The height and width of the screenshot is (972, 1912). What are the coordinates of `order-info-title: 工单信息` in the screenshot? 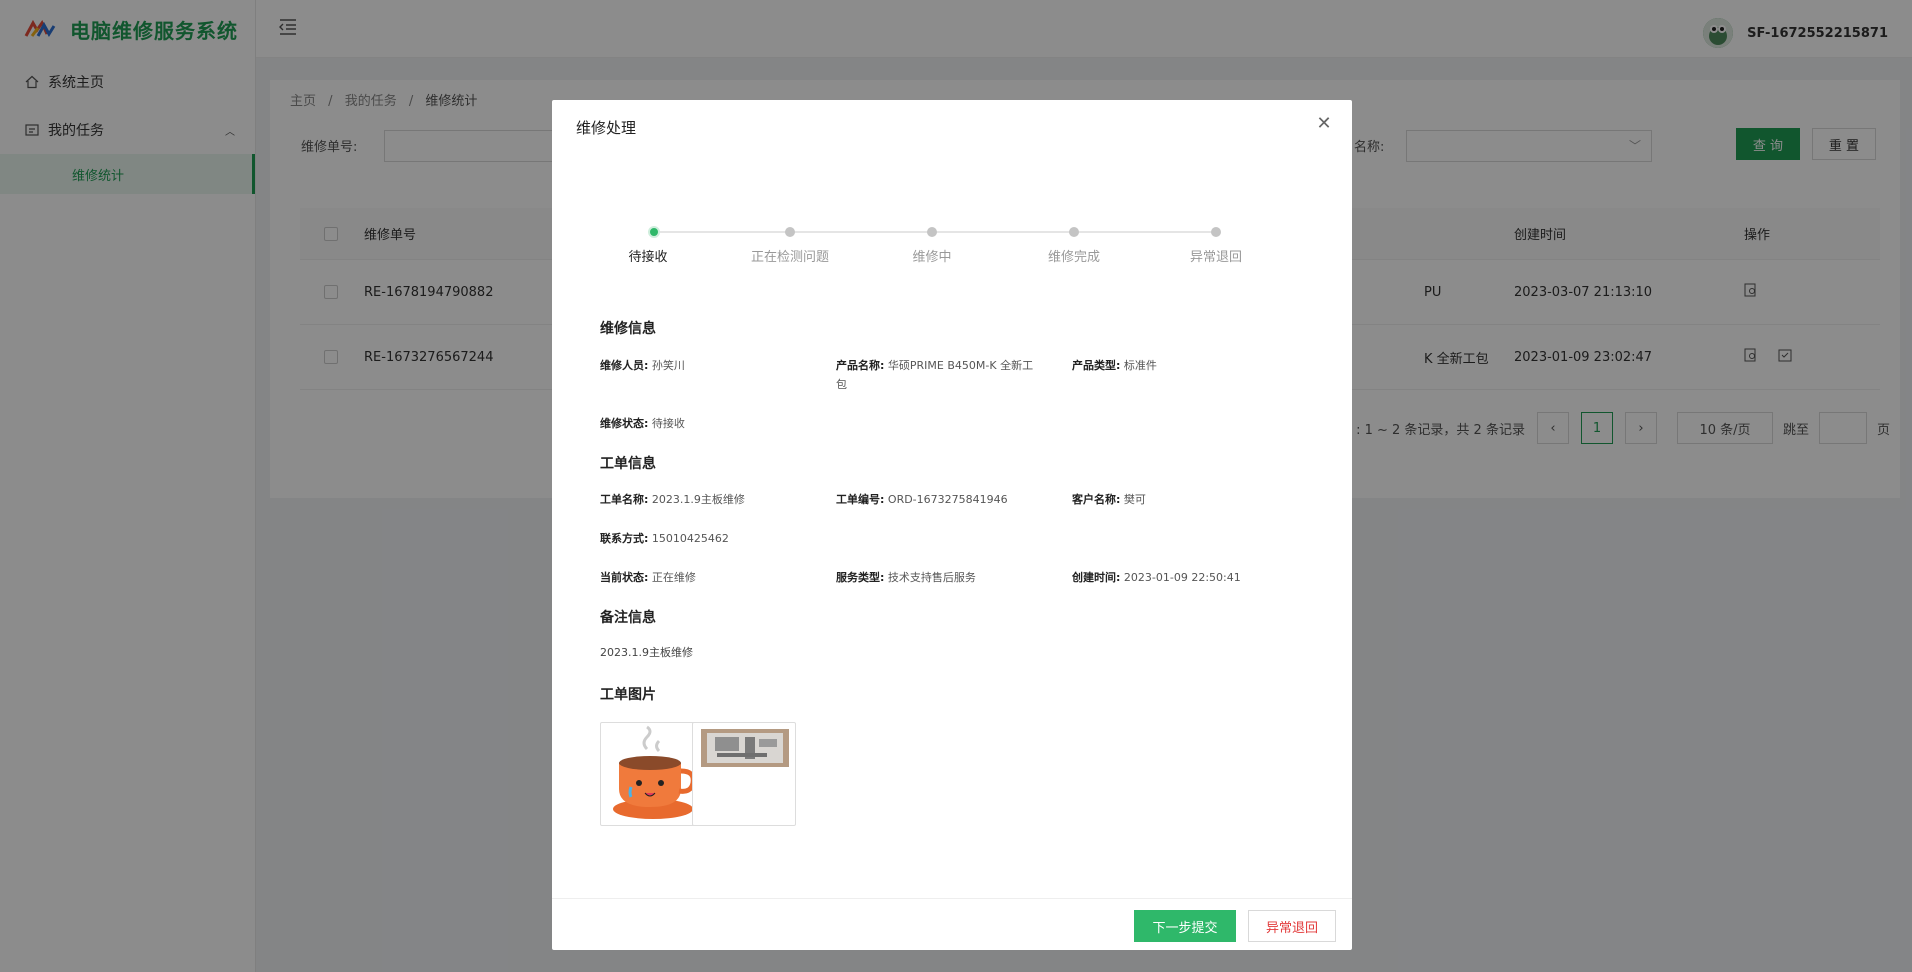 It's located at (628, 464).